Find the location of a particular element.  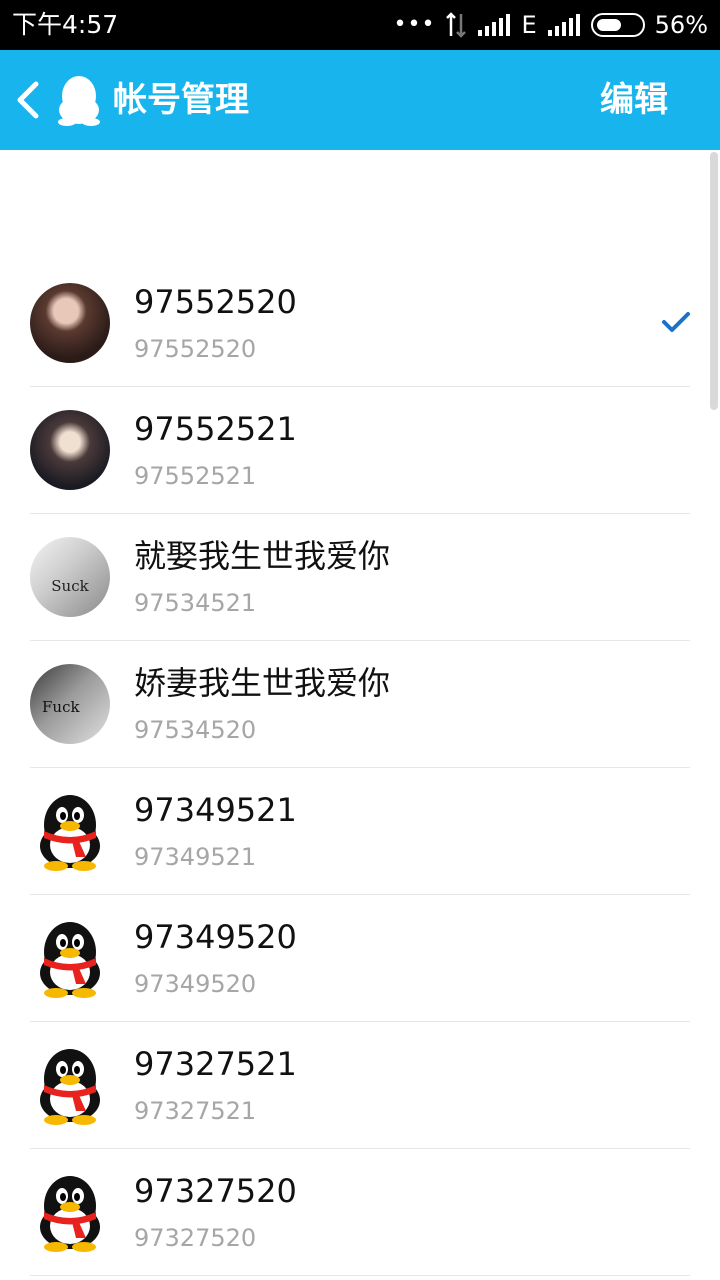

chevron-left-icon is located at coordinates (28, 100).